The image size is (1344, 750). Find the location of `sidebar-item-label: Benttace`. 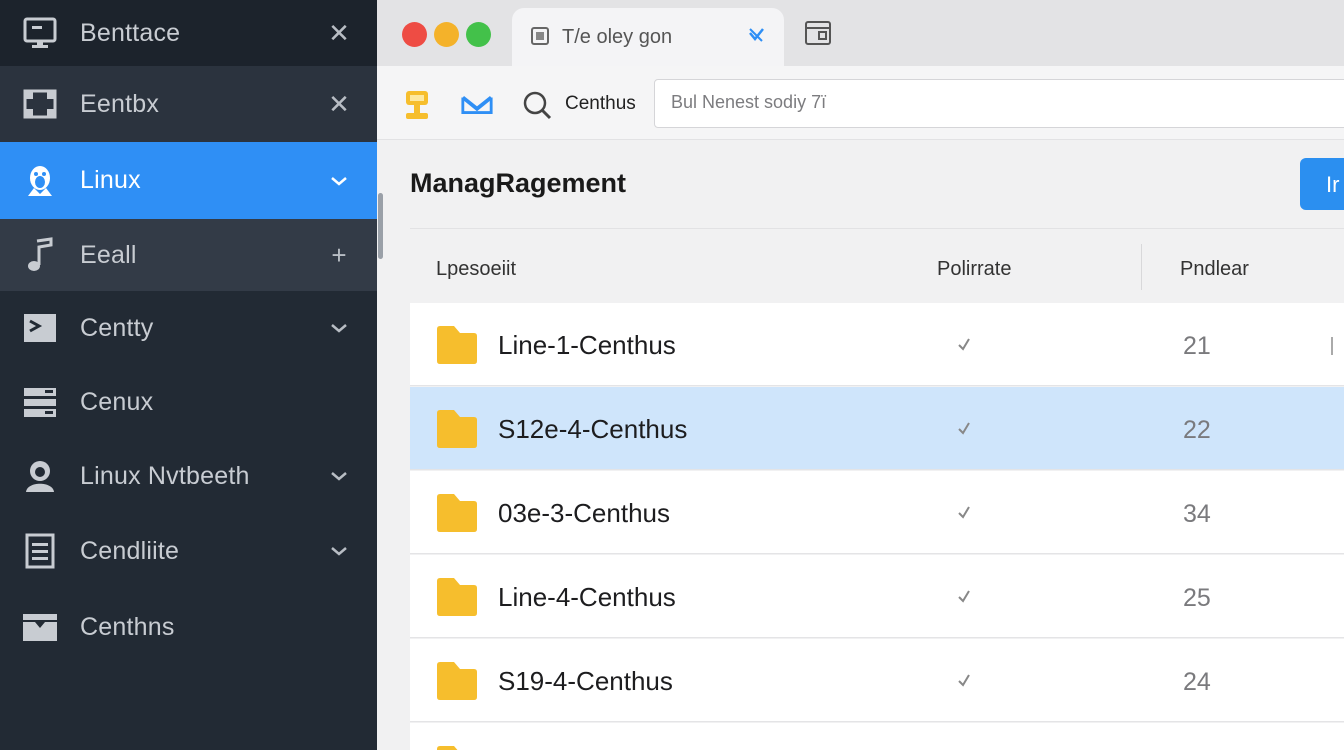

sidebar-item-label: Benttace is located at coordinates (130, 32).